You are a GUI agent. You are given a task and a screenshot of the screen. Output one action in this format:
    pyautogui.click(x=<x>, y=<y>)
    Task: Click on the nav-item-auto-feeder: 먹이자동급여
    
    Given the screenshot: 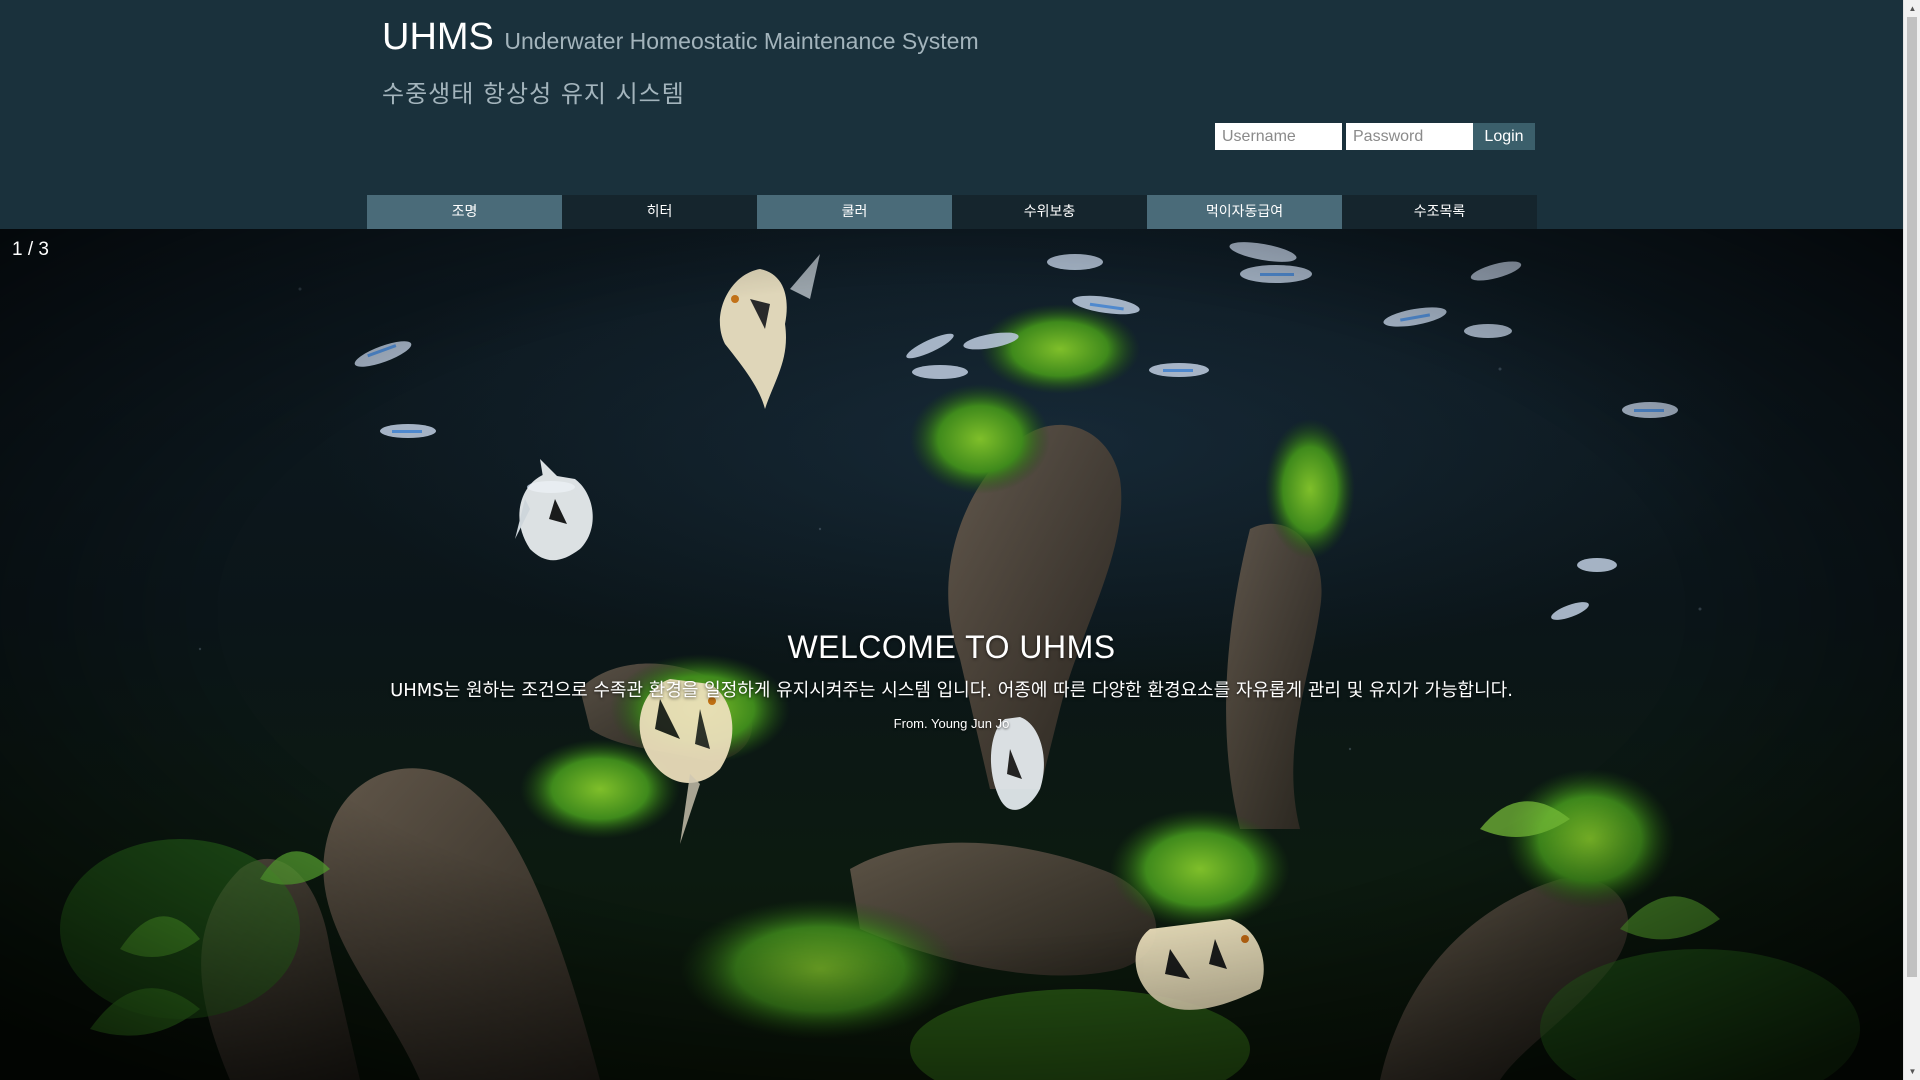 What is the action you would take?
    pyautogui.click(x=1244, y=212)
    